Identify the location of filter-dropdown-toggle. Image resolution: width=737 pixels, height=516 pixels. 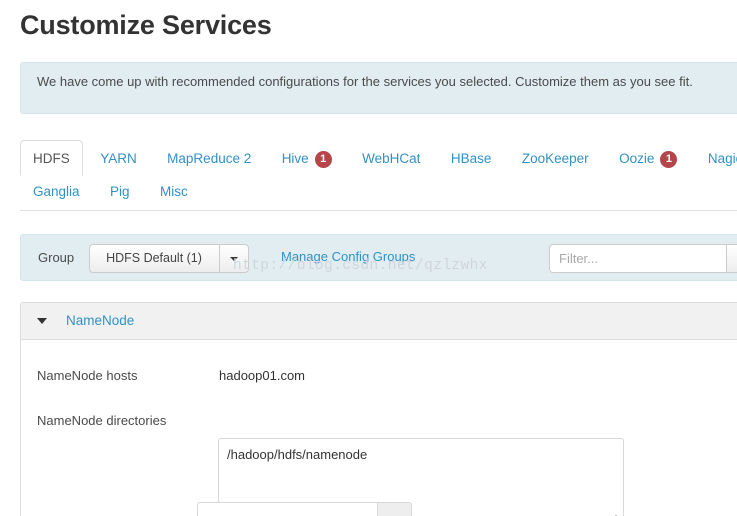
(731, 258).